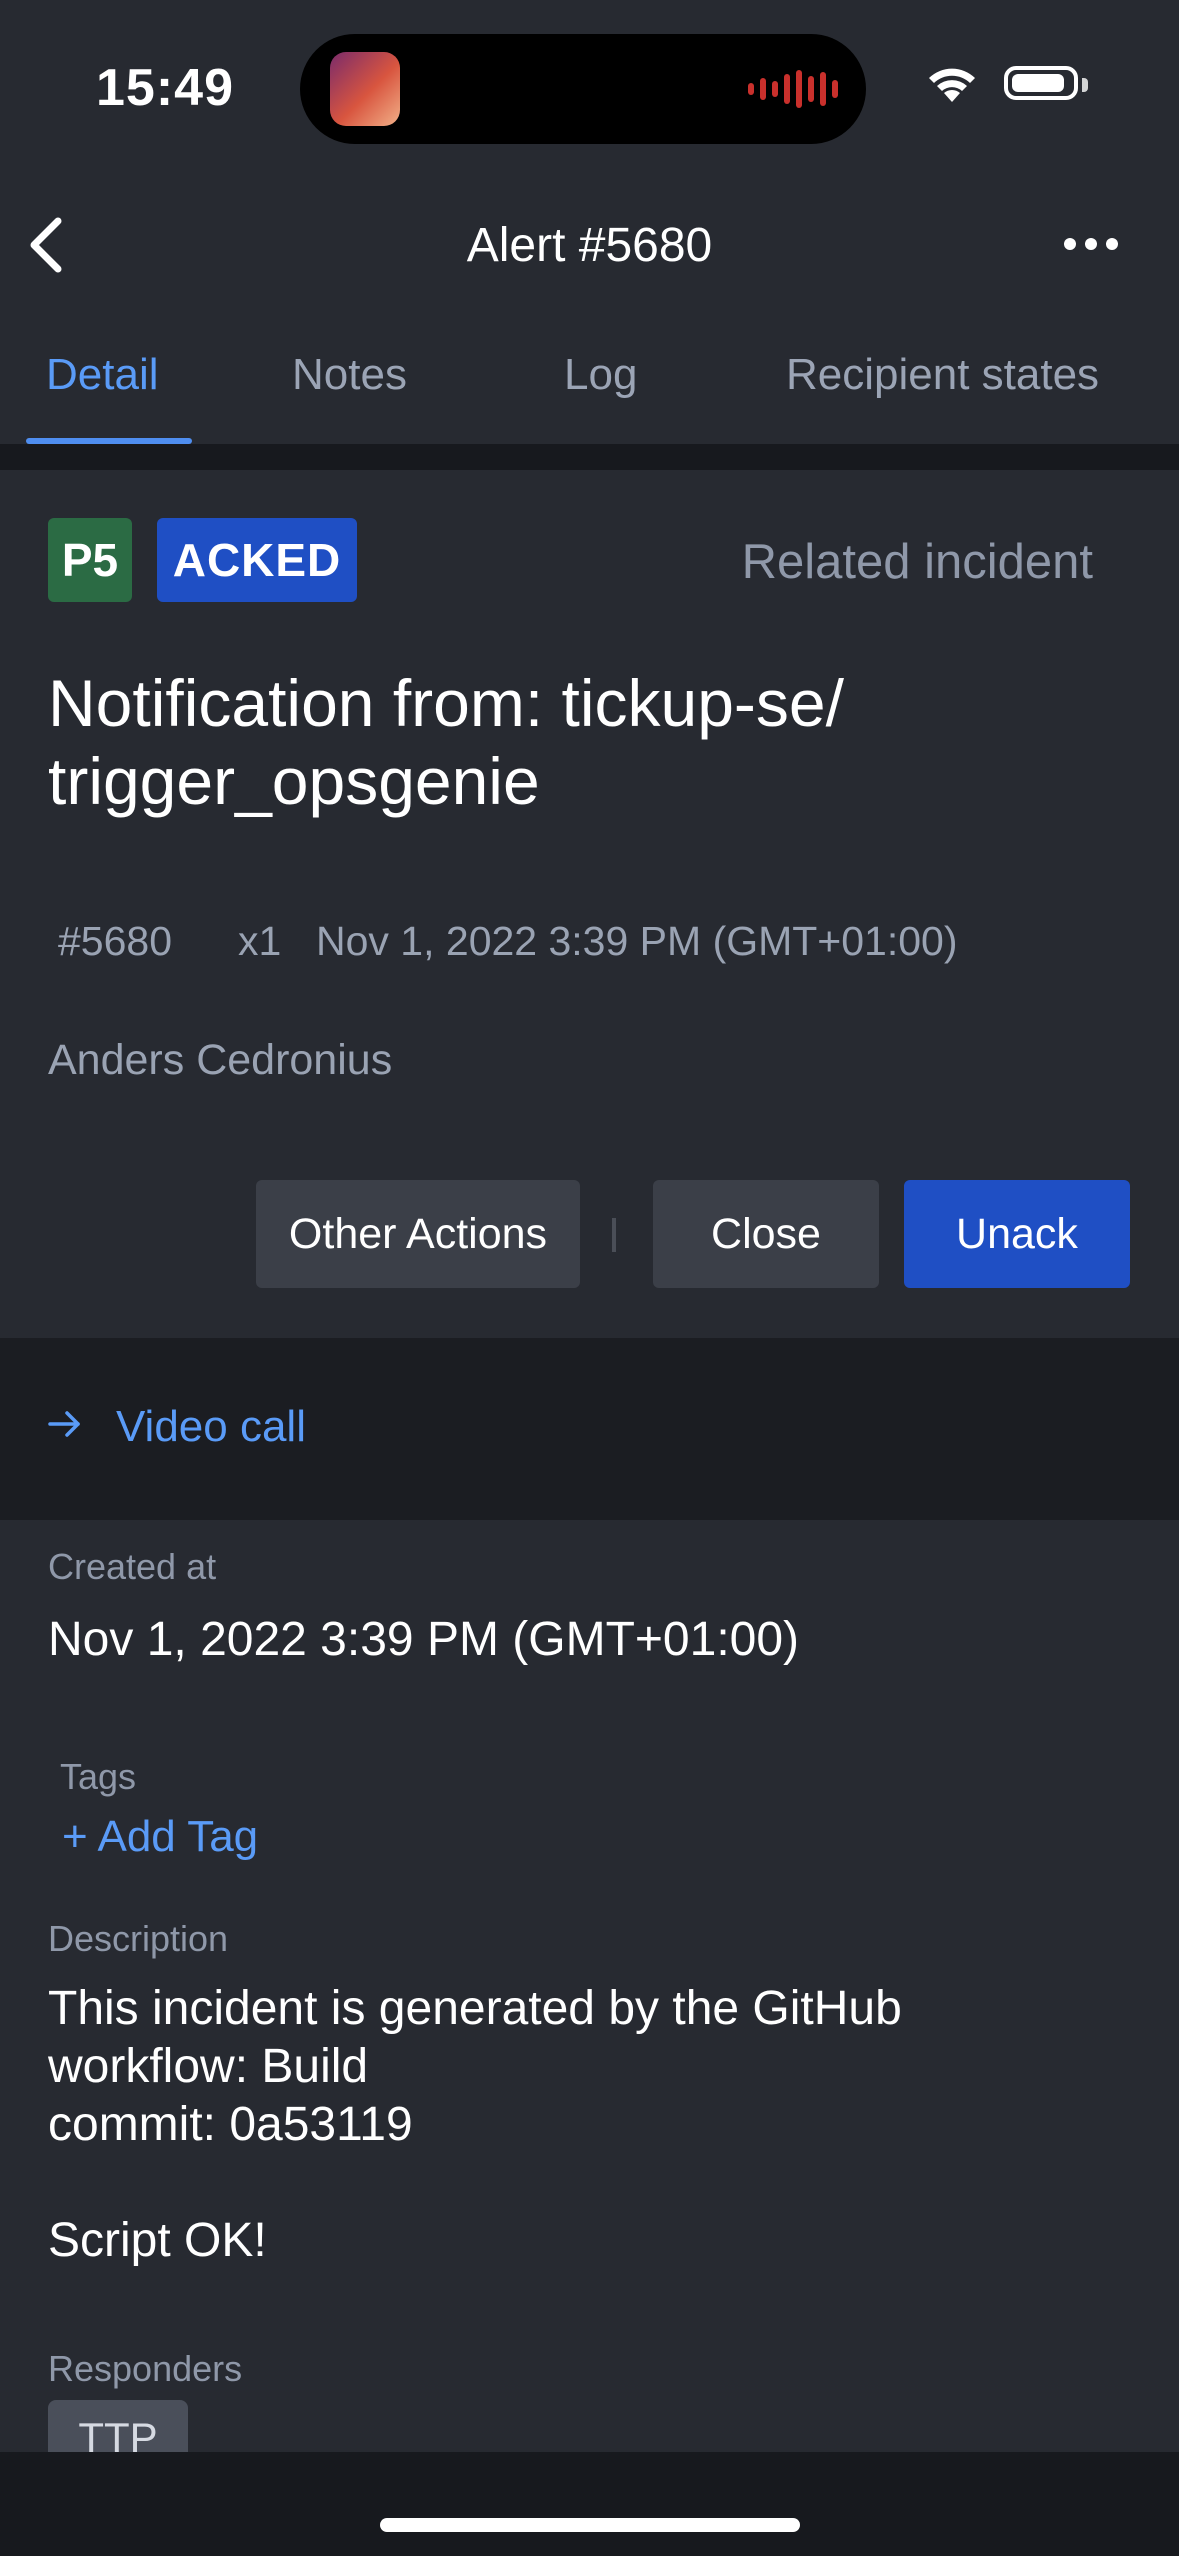 The width and height of the screenshot is (1179, 2556). What do you see at coordinates (589, 457) in the screenshot?
I see `section-divider` at bounding box center [589, 457].